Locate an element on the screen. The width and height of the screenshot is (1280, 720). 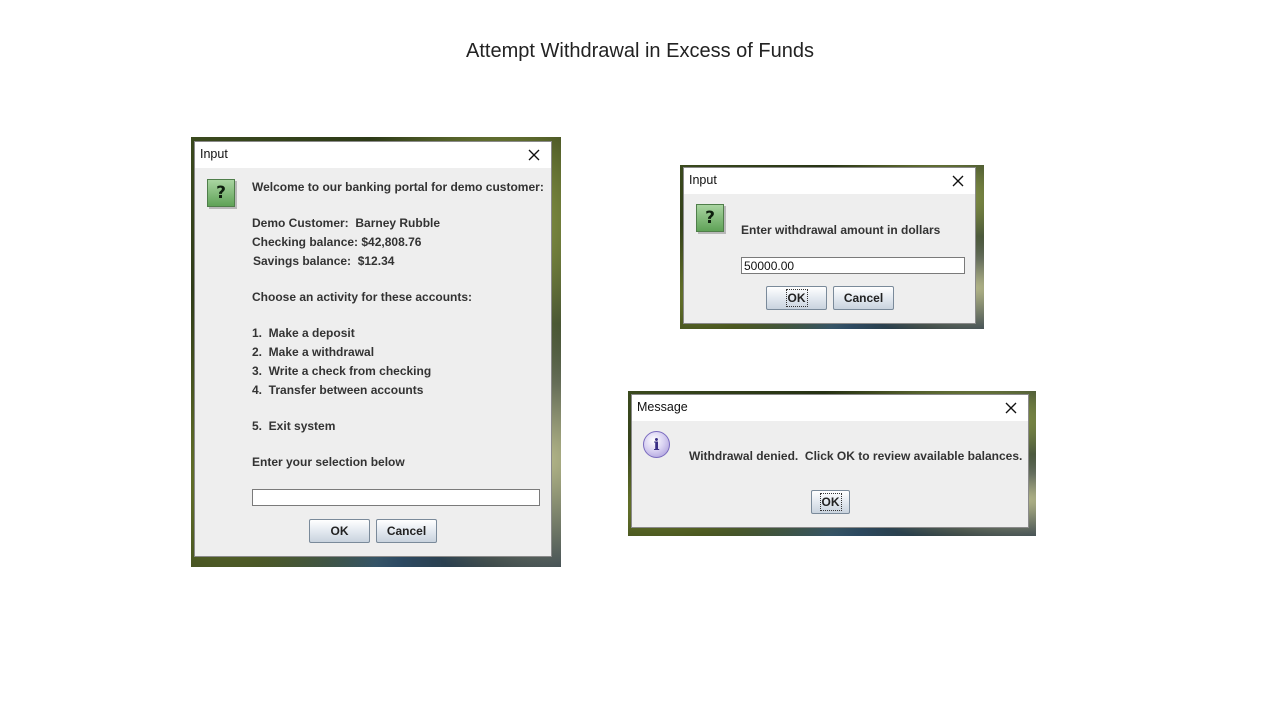
option-deposit: 1. Make a deposit is located at coordinates (303, 333).